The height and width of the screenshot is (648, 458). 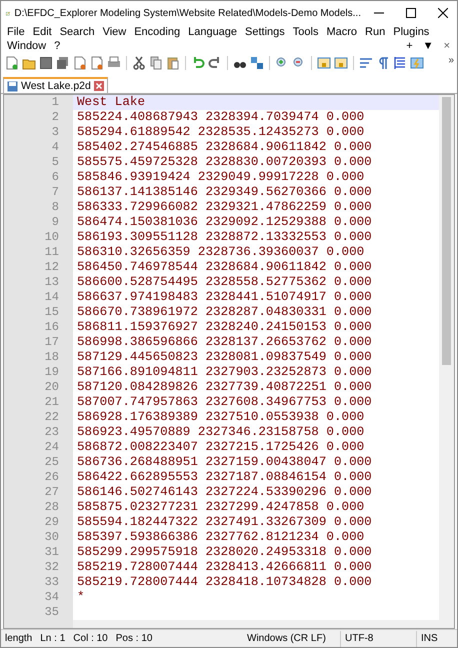 I want to click on line-number: 11, so click(x=51, y=252).